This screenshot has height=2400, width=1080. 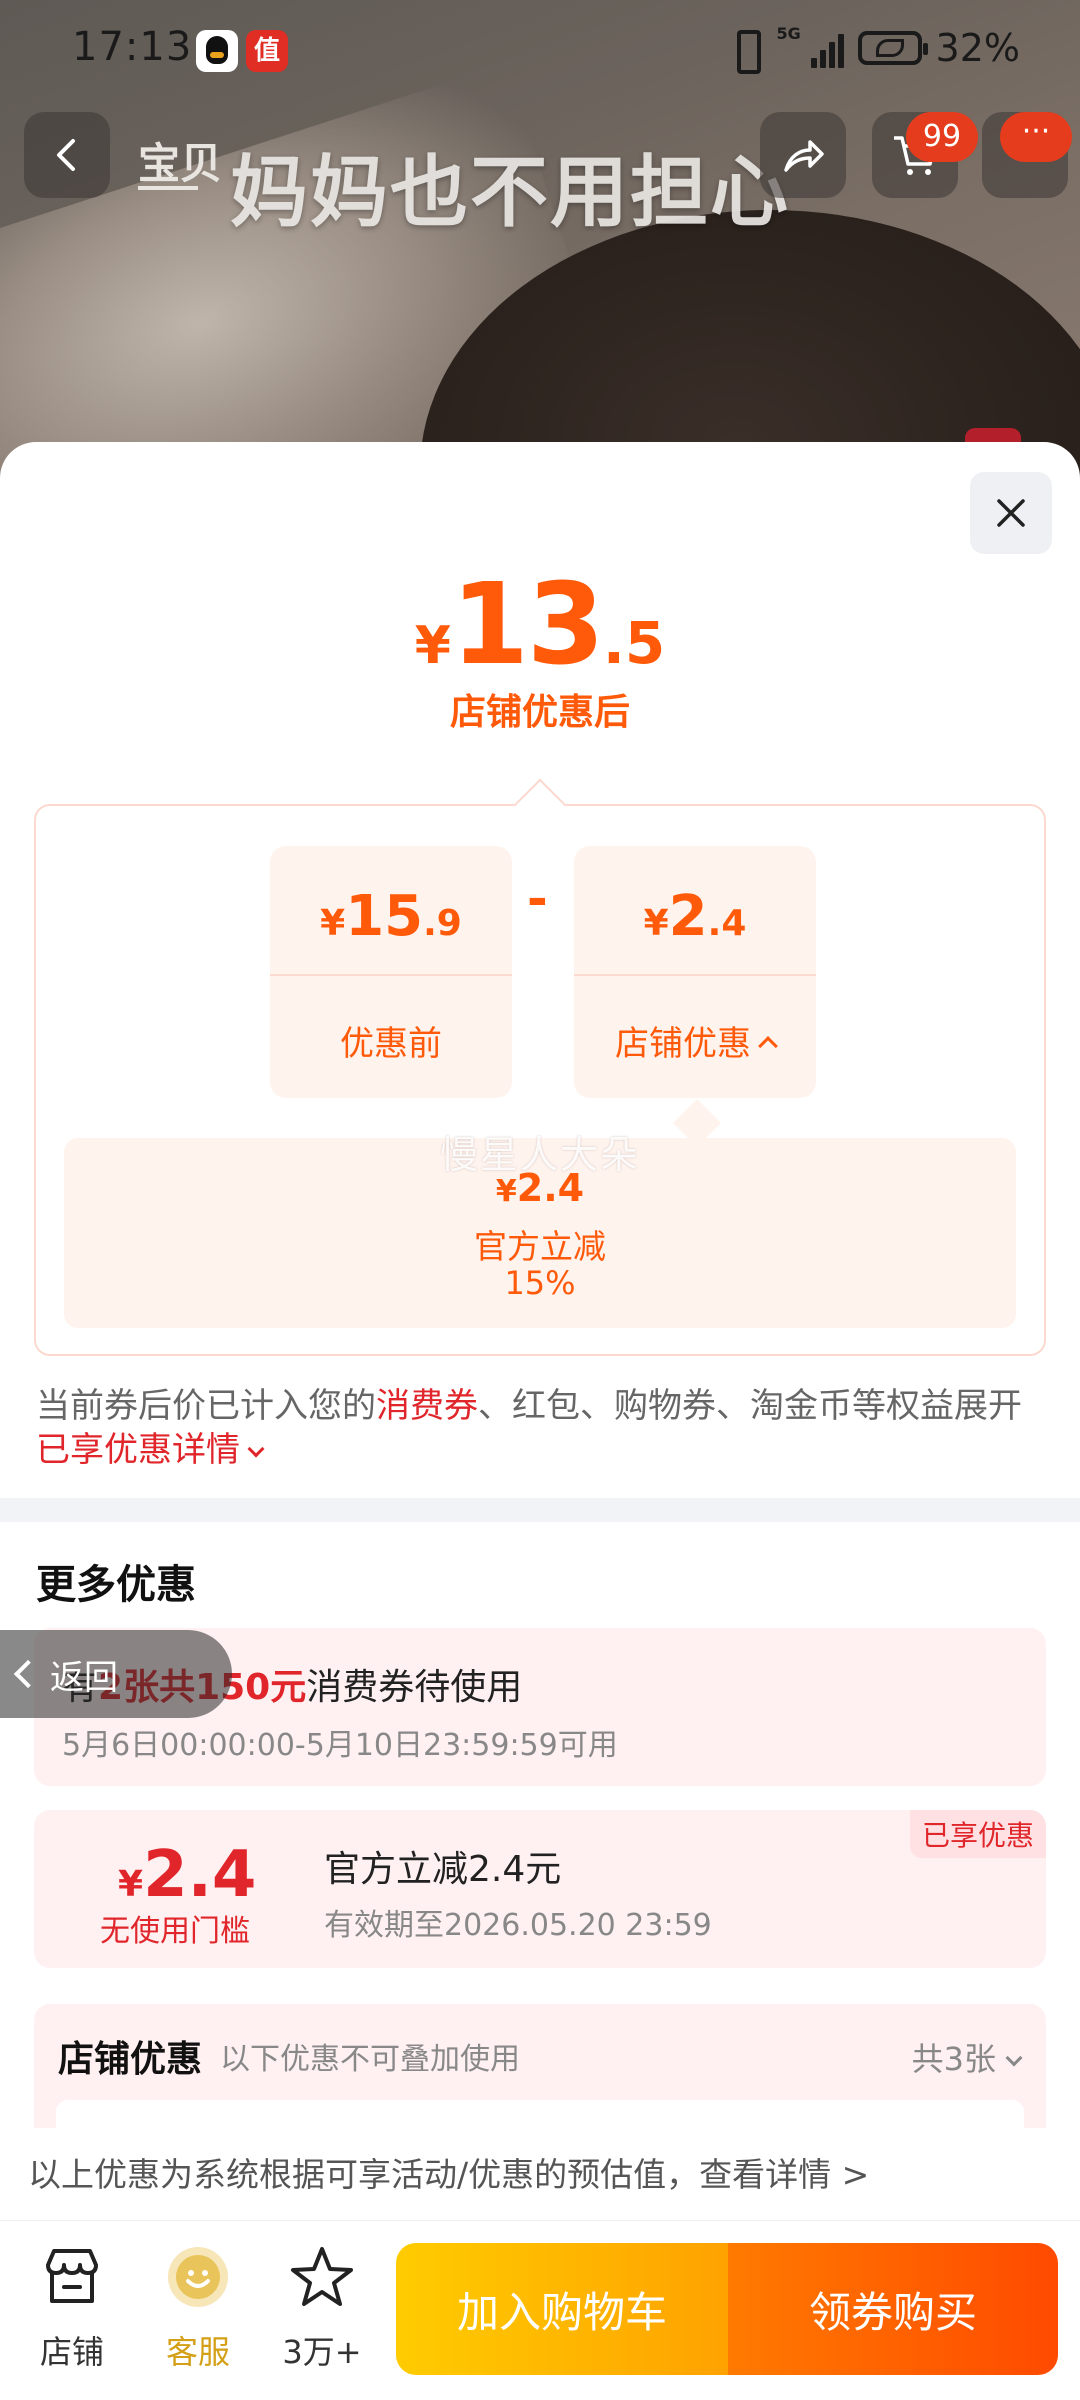 What do you see at coordinates (953, 2059) in the screenshot?
I see `store-discount-count-text: 共3张` at bounding box center [953, 2059].